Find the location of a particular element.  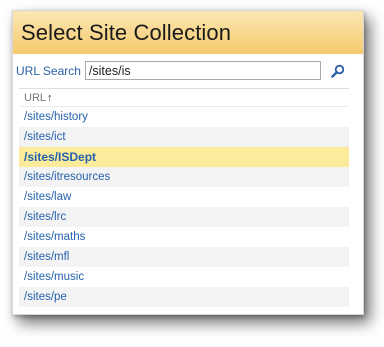

search-bar: URL Search is located at coordinates (188, 70).